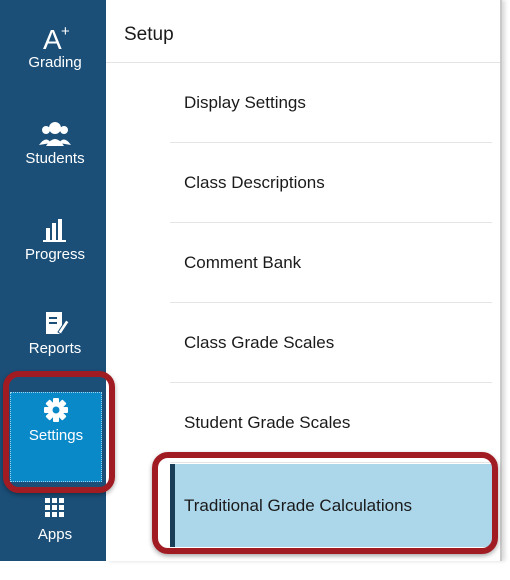  I want to click on bar-chart-icon, so click(55, 229).